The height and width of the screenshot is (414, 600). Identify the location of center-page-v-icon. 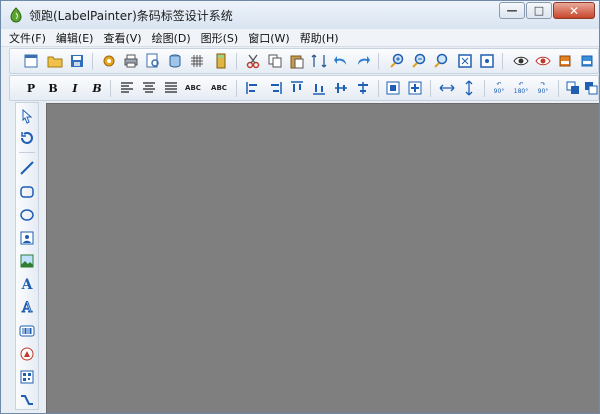
(415, 88).